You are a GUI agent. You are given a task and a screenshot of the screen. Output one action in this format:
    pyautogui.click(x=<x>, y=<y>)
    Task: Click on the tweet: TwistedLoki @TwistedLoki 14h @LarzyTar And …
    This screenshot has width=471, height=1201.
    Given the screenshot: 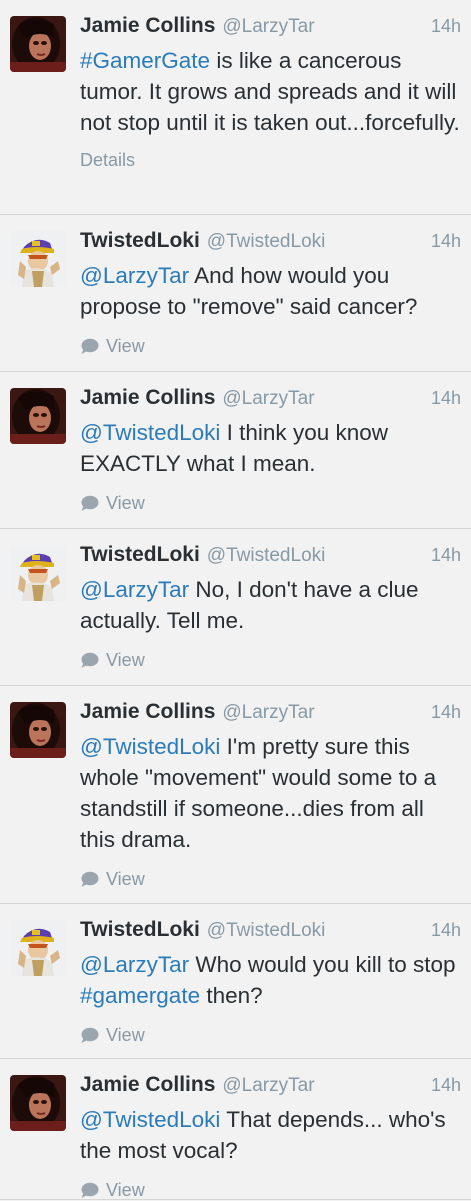 What is the action you would take?
    pyautogui.click(x=235, y=293)
    